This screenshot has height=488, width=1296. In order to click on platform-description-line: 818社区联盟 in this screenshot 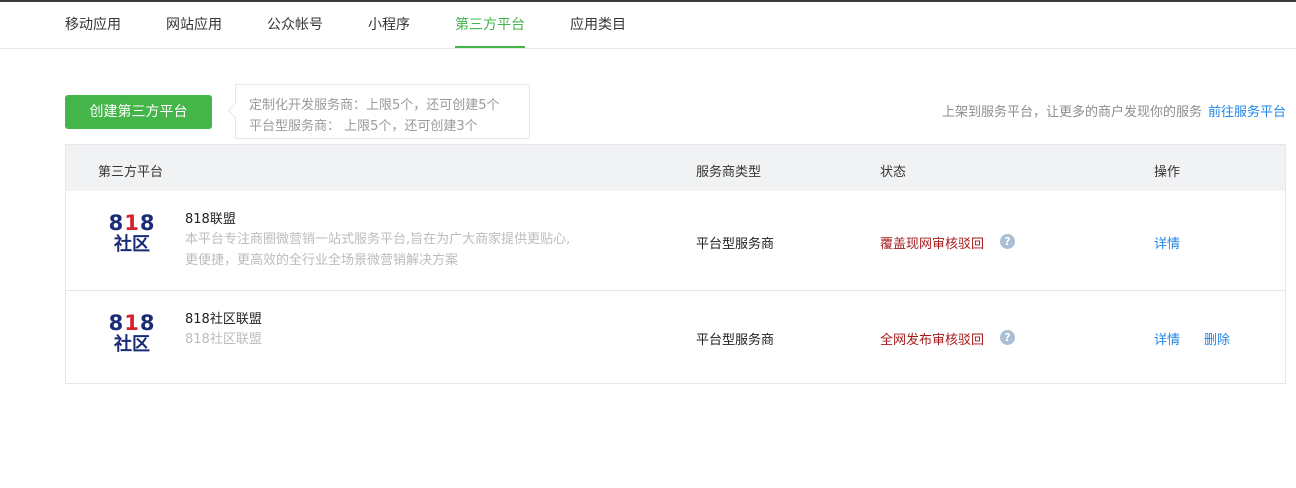, I will do `click(223, 339)`.